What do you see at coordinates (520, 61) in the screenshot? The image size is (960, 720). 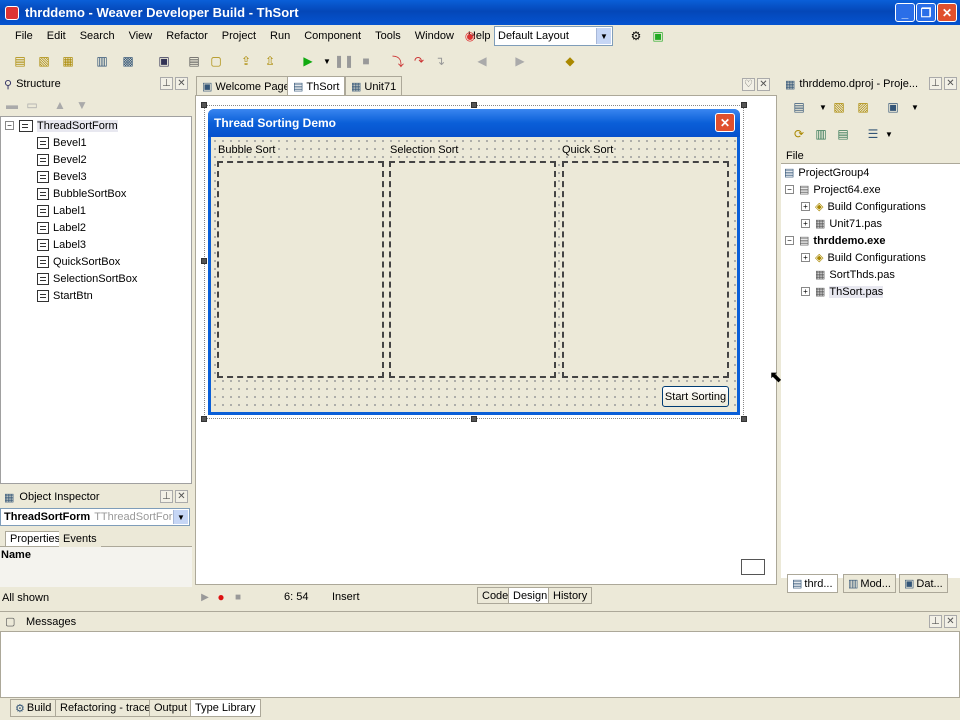 I see `forward-icon: ▶` at bounding box center [520, 61].